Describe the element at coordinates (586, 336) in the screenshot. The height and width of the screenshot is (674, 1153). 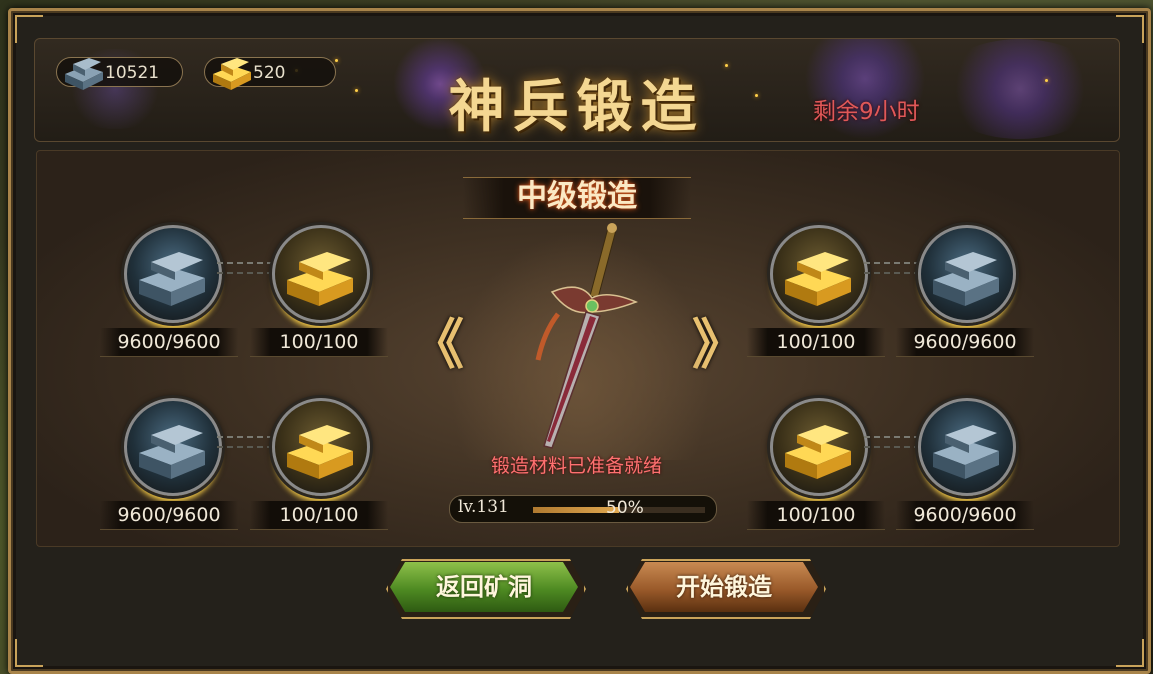
I see `sword-icon` at that location.